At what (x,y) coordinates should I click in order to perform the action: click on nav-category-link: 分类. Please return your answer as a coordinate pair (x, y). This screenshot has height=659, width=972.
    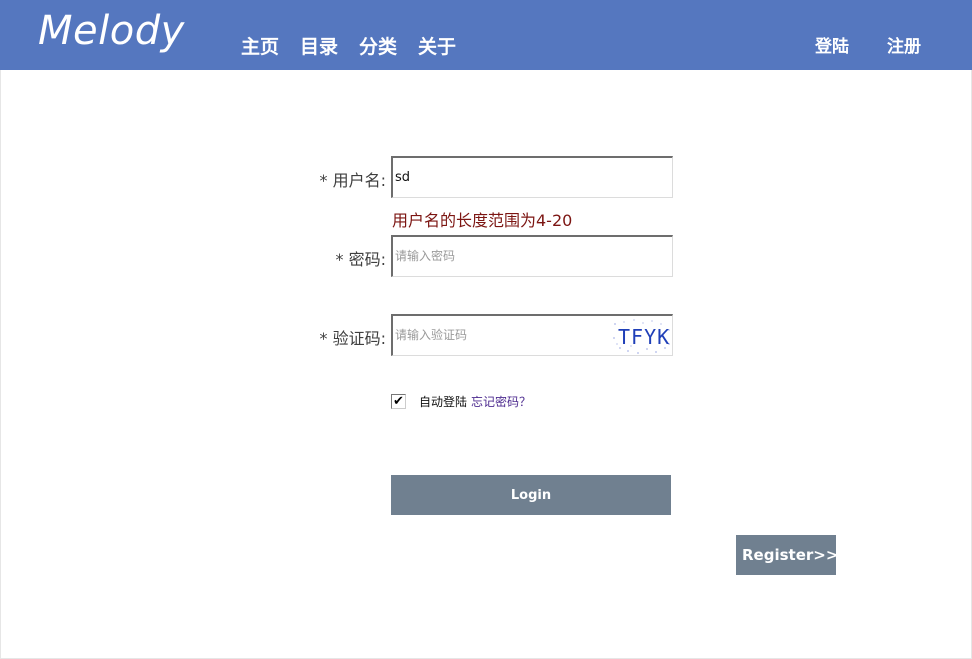
    Looking at the image, I should click on (378, 45).